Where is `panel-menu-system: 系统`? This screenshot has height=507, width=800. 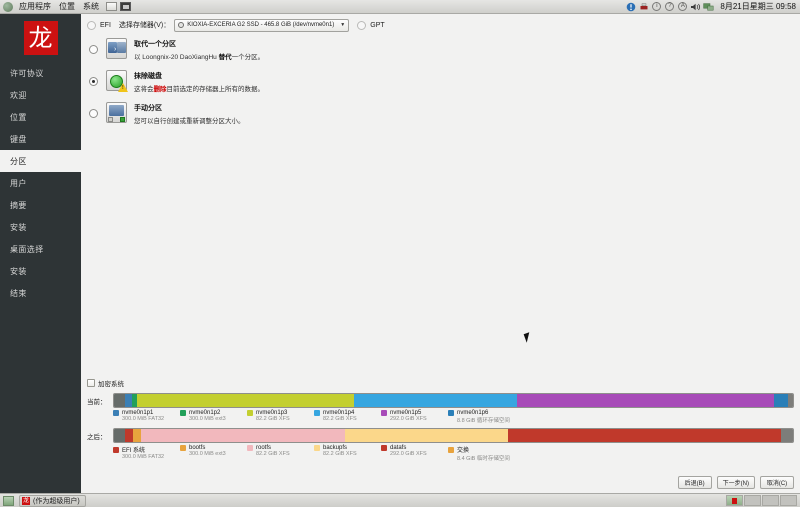
panel-menu-system: 系统 is located at coordinates (91, 6).